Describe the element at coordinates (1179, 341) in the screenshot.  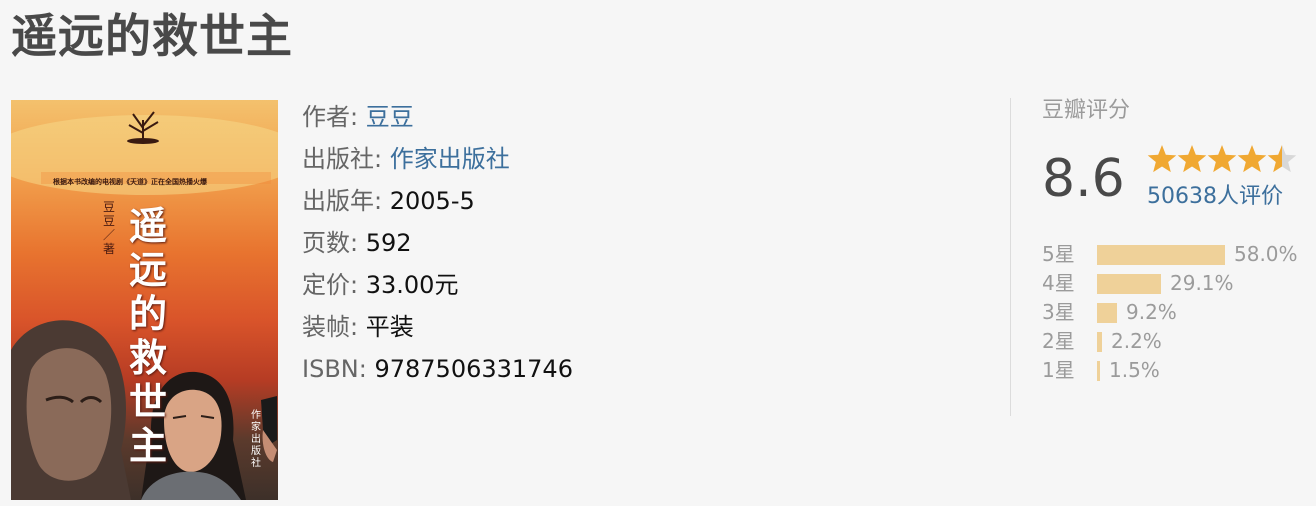
I see `rating-row: 2星 2.2%` at that location.